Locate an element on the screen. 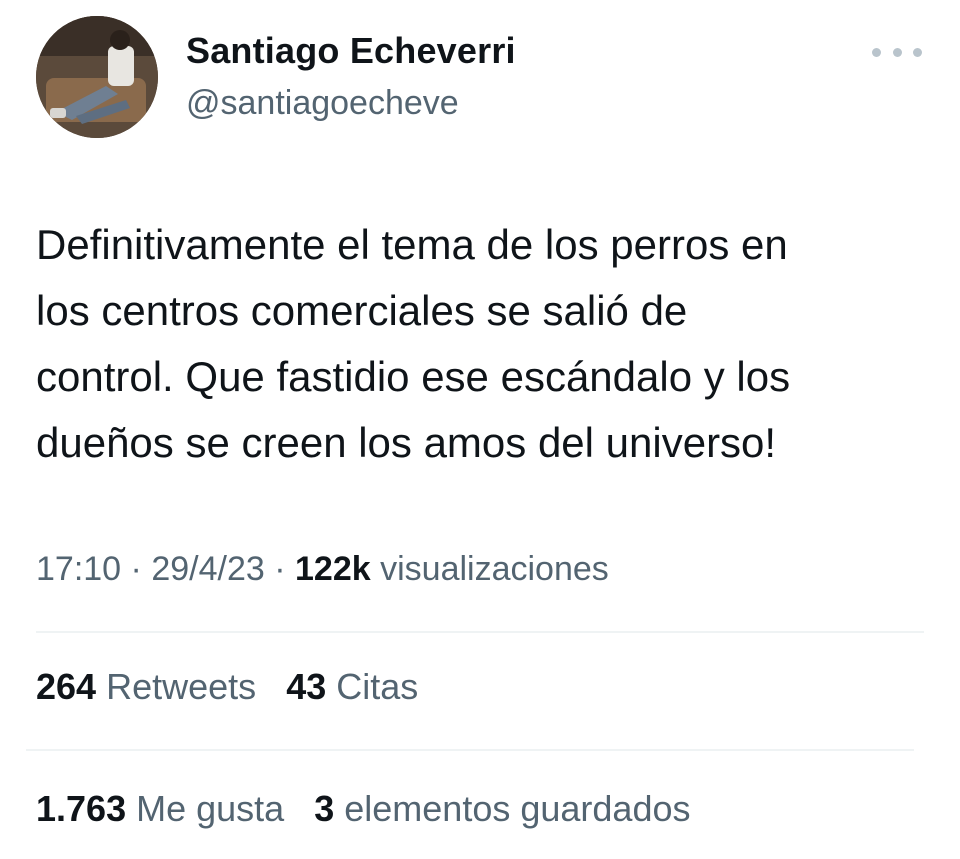 This screenshot has height=859, width=960. engagement-row-likes: 1.763 Me gusta 3 elementos guardados is located at coordinates (373, 809).